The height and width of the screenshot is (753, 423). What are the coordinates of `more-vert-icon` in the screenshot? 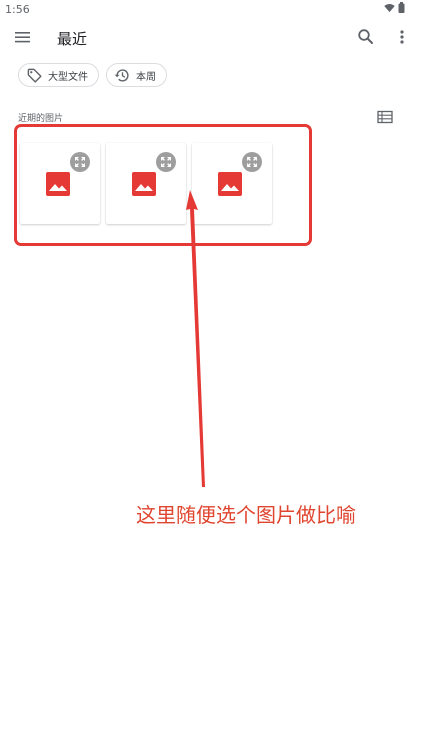 It's located at (402, 37).